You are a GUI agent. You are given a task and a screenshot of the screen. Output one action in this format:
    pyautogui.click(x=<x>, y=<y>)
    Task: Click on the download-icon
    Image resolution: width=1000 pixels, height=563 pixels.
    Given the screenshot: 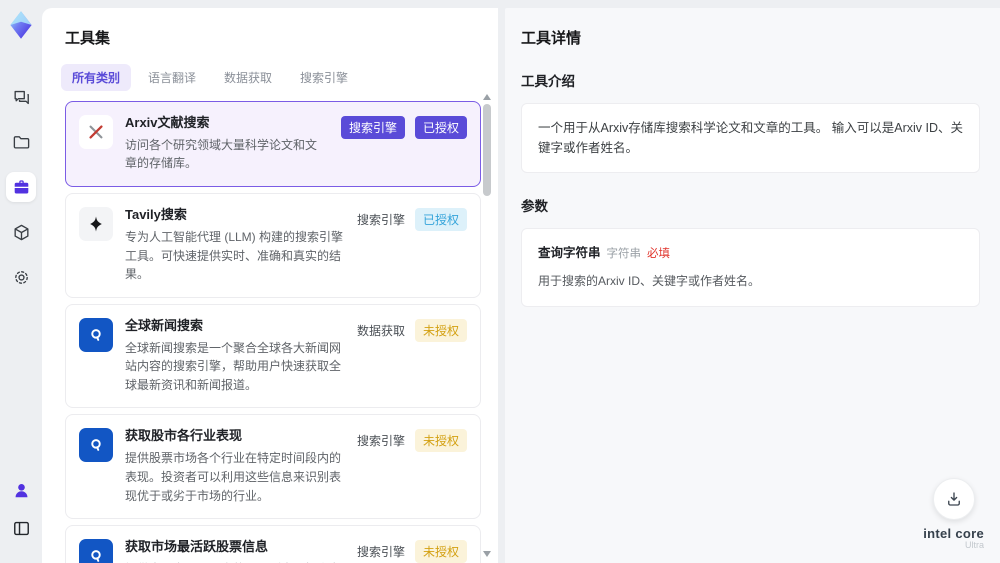 What is the action you would take?
    pyautogui.click(x=953, y=499)
    